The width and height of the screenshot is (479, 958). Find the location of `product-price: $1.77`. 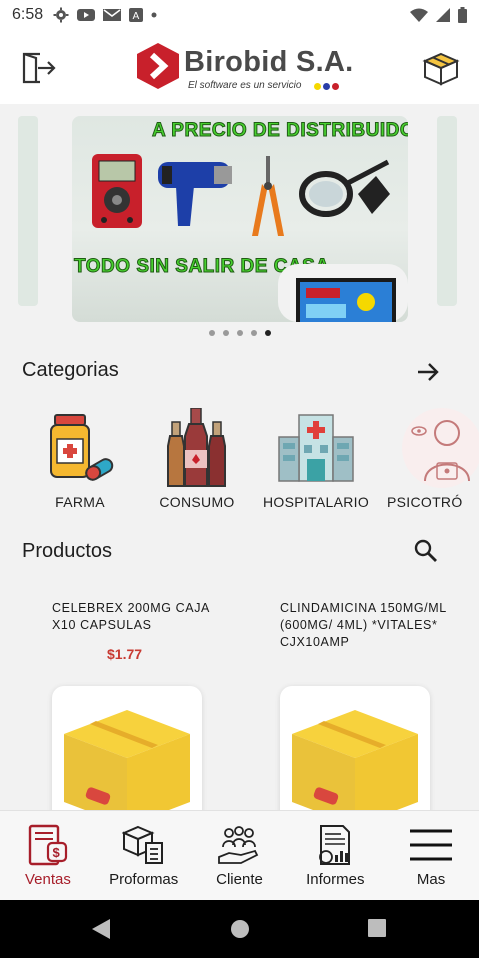

product-price: $1.77 is located at coordinates (125, 654).